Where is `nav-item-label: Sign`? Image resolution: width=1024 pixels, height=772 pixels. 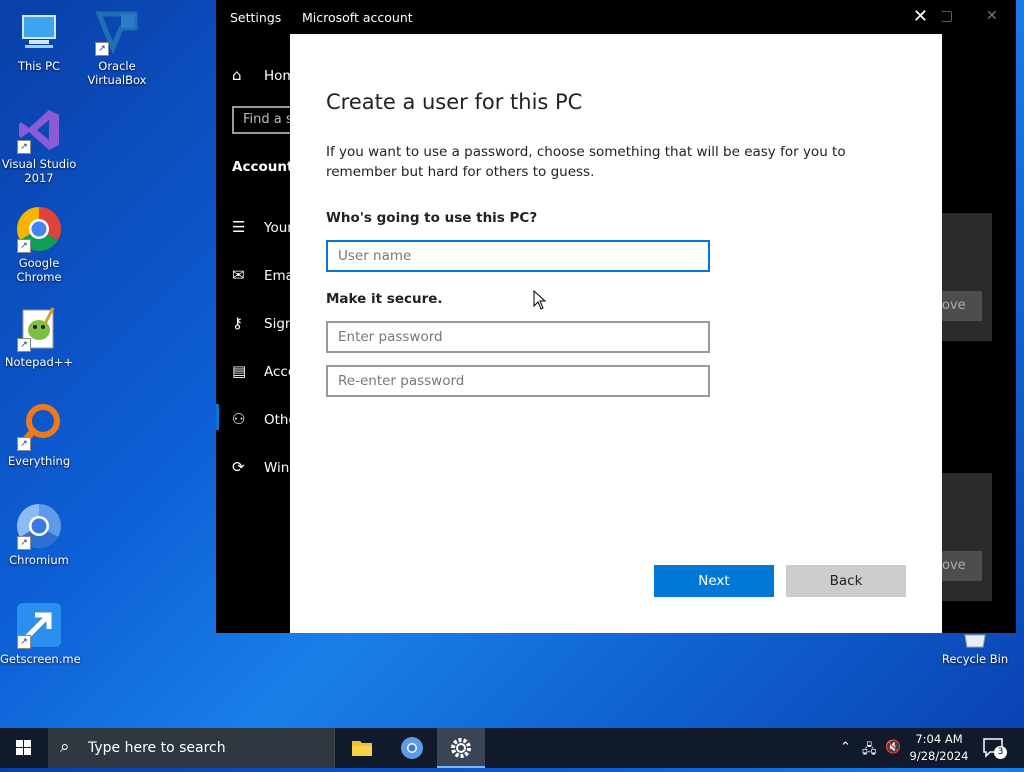 nav-item-label: Sign is located at coordinates (277, 324).